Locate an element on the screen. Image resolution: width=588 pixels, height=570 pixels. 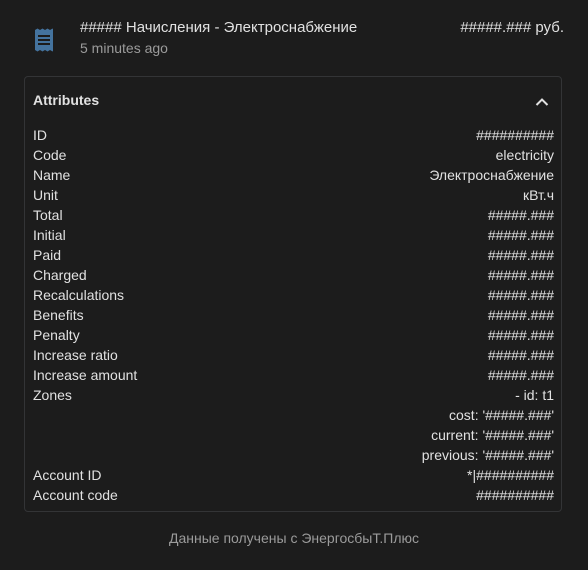
attribute-row: Recalculations #####.### is located at coordinates (293, 295).